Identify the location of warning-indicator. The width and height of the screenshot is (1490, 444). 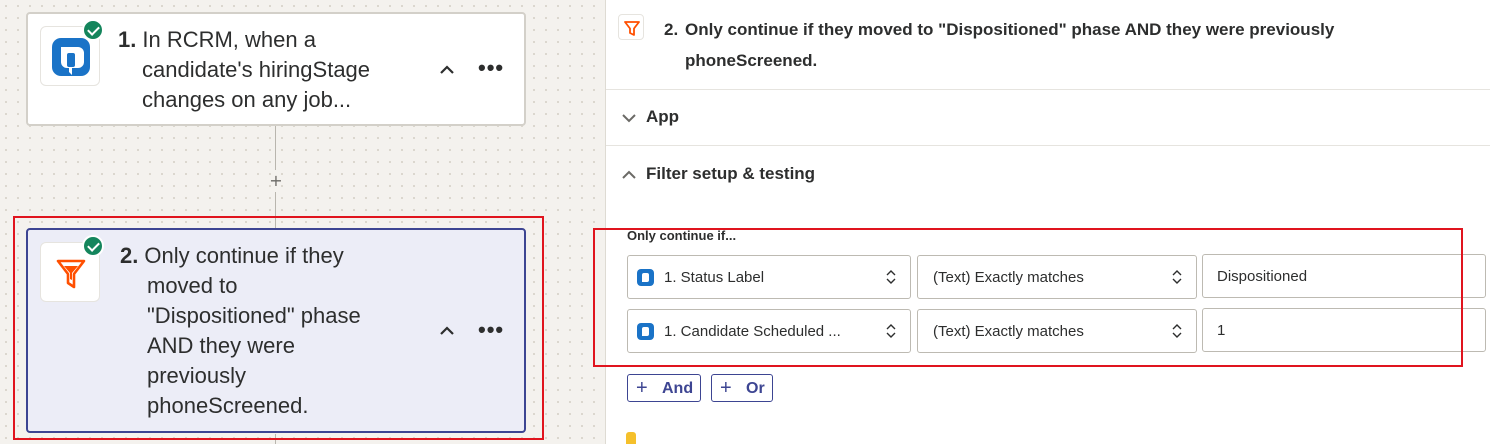
(631, 438).